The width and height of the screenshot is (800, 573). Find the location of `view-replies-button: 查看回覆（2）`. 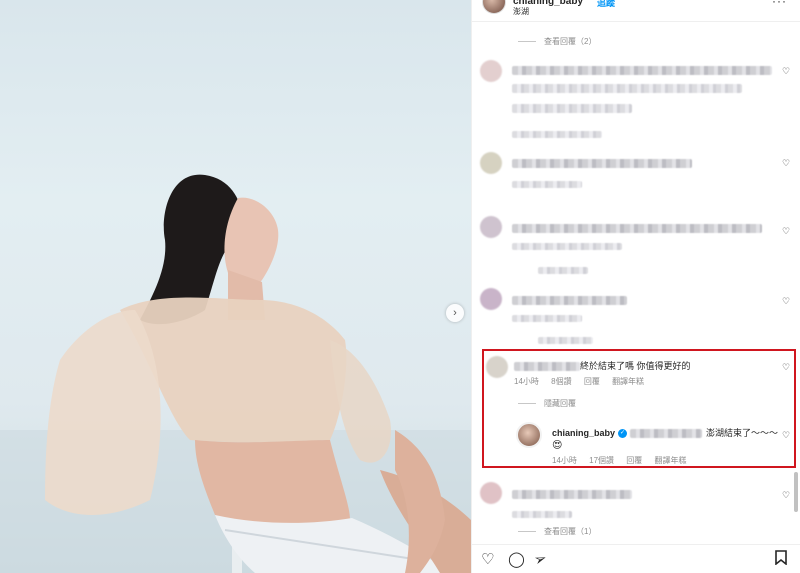

view-replies-button: 查看回覆（2） is located at coordinates (557, 41).